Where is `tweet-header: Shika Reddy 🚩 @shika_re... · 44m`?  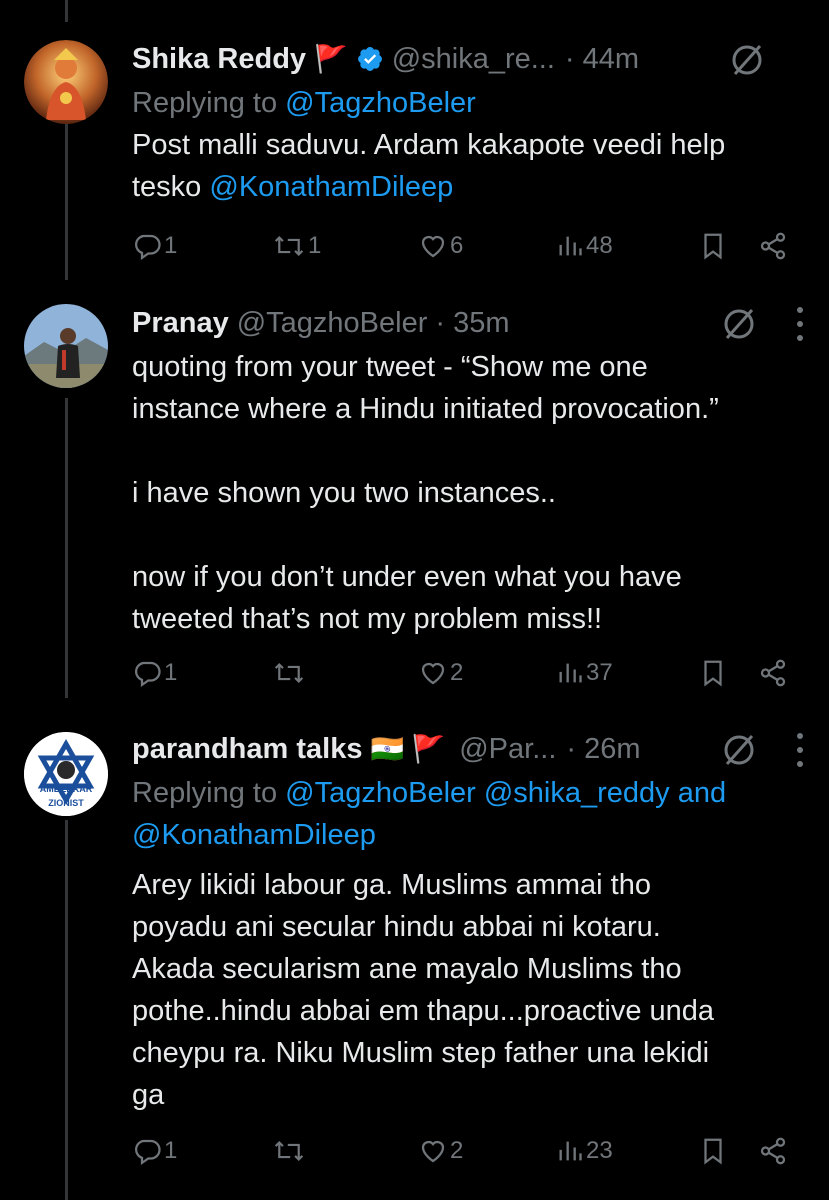 tweet-header: Shika Reddy 🚩 @shika_re... · 44m is located at coordinates (468, 59).